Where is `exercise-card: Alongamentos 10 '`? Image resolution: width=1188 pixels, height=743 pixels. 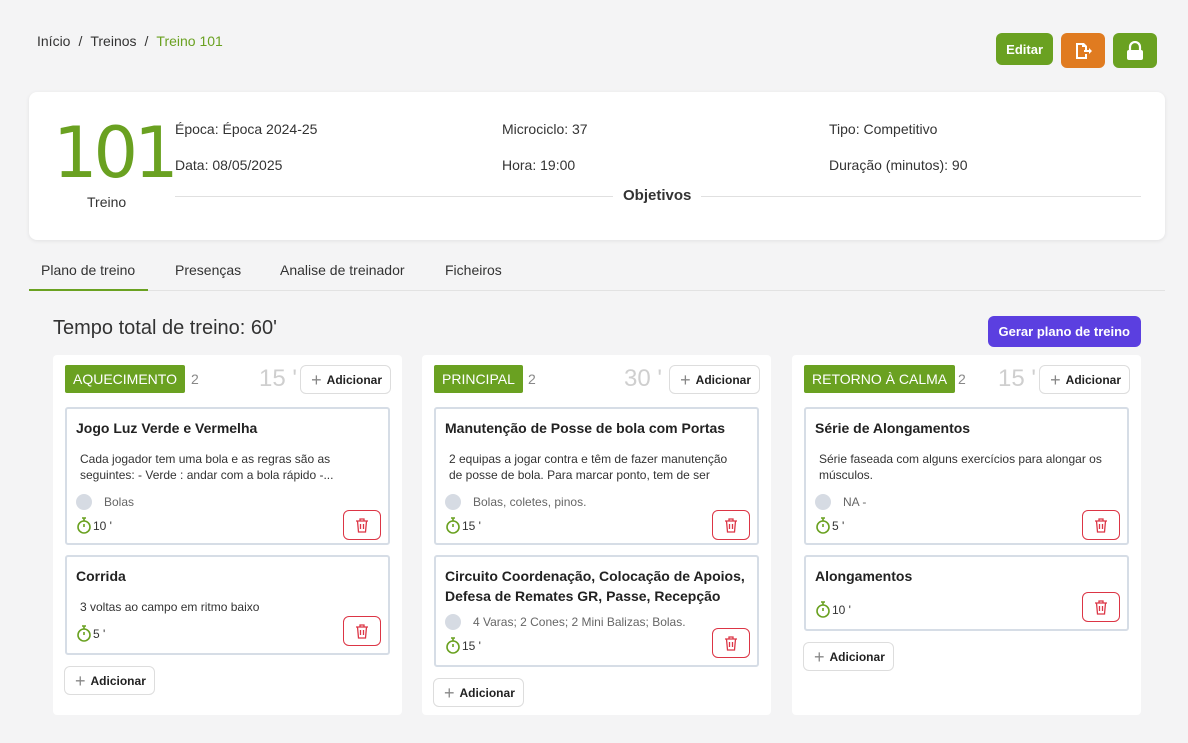
exercise-card: Alongamentos 10 ' is located at coordinates (966, 593).